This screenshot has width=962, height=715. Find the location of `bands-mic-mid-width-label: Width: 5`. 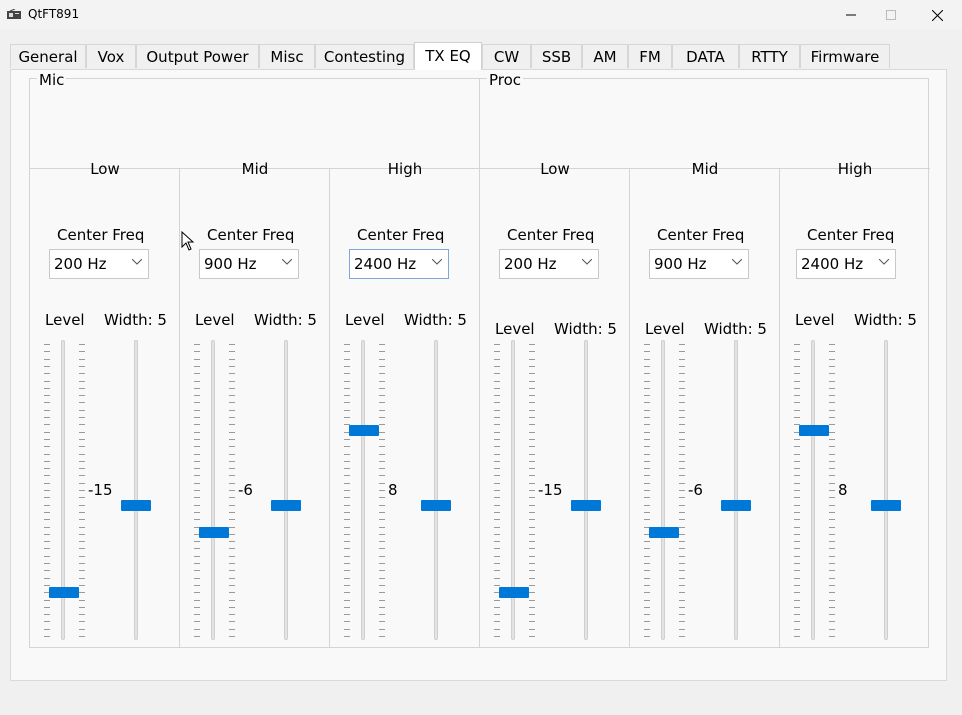

bands-mic-mid-width-label: Width: 5 is located at coordinates (285, 320).